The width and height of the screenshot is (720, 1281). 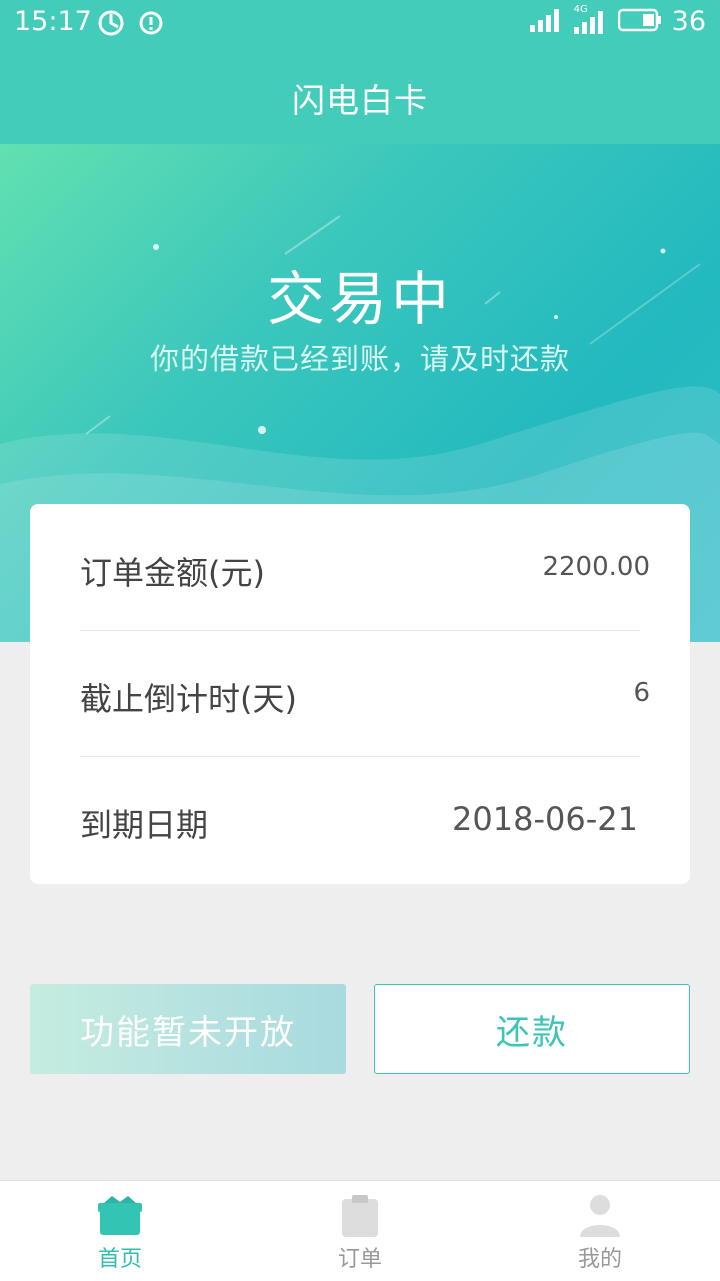 I want to click on home-icon, so click(x=120, y=1217).